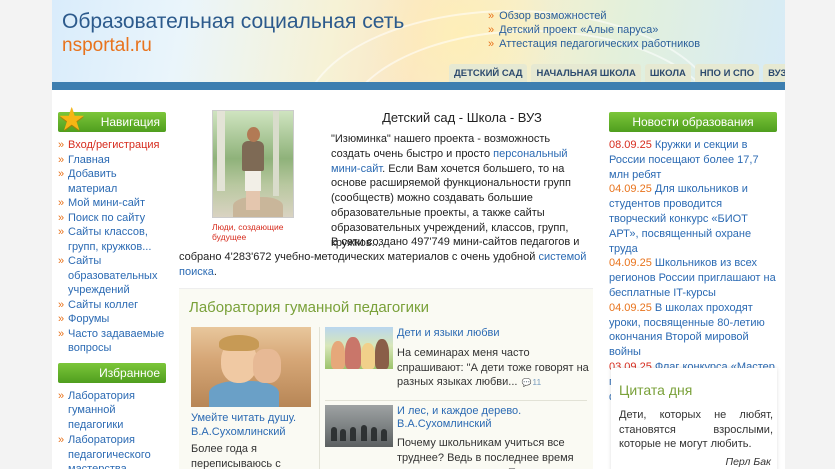 The image size is (835, 469). Describe the element at coordinates (107, 46) in the screenshot. I see `site-logo: nsportal.ru` at that location.